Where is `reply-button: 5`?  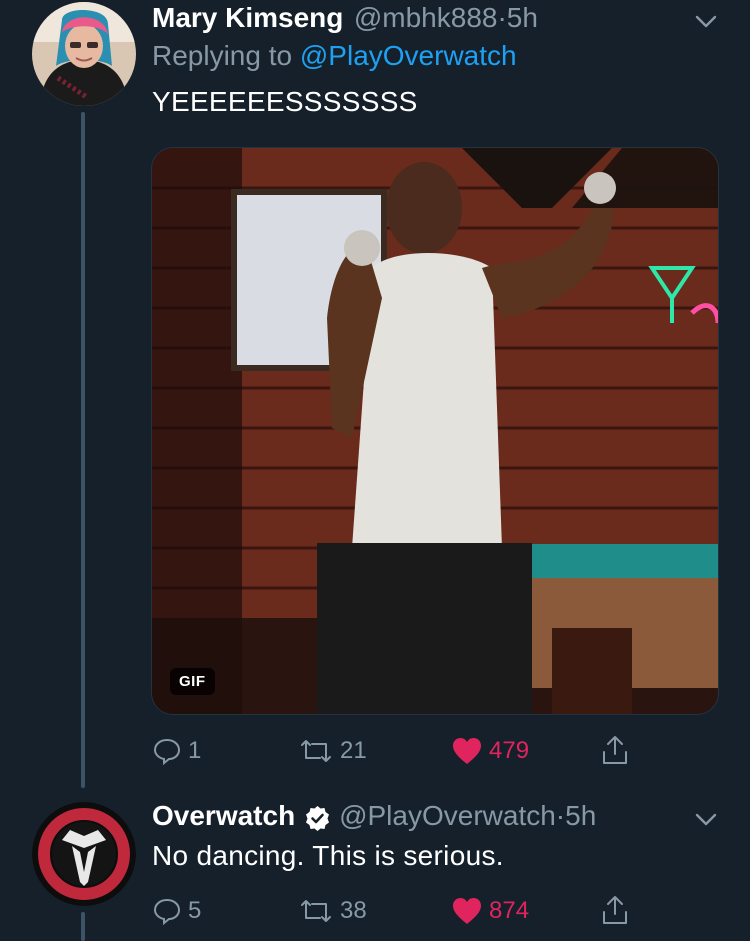
reply-button: 5 is located at coordinates (176, 911).